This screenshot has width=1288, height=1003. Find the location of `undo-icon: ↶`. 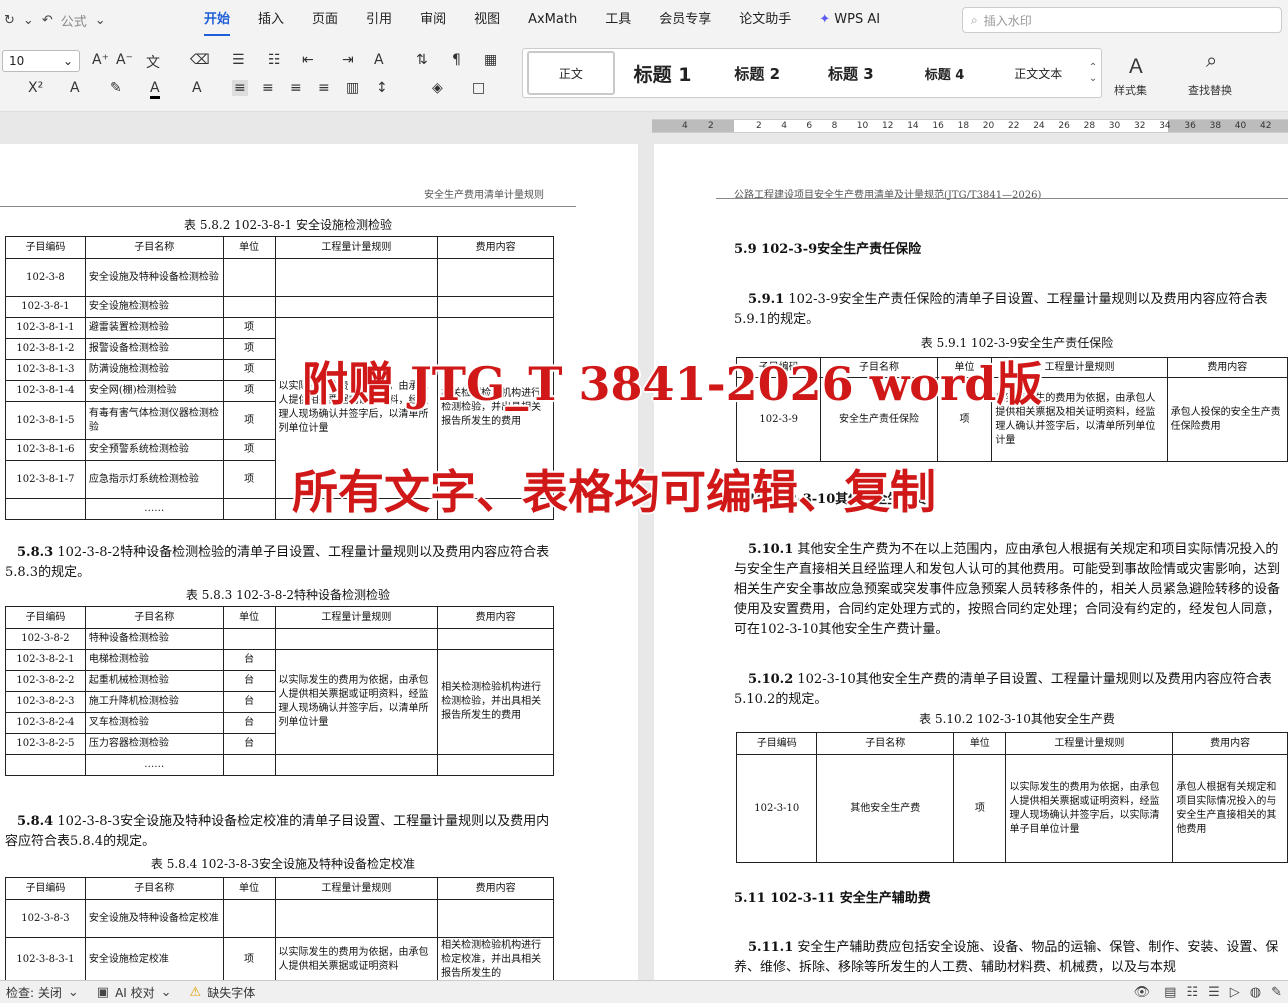

undo-icon: ↶ is located at coordinates (47, 20).